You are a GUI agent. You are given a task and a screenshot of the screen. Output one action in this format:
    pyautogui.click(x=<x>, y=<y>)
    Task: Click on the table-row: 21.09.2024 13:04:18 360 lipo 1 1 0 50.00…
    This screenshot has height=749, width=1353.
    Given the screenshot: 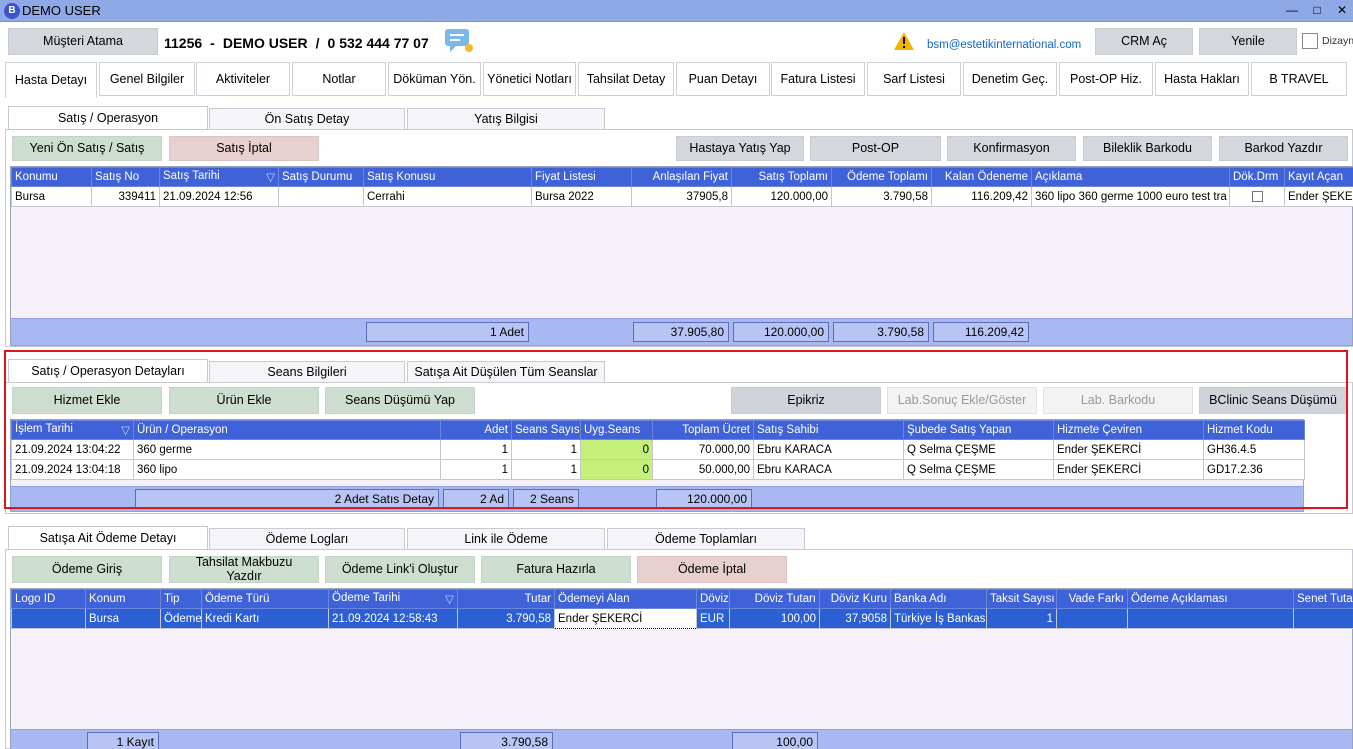 What is the action you would take?
    pyautogui.click(x=658, y=469)
    